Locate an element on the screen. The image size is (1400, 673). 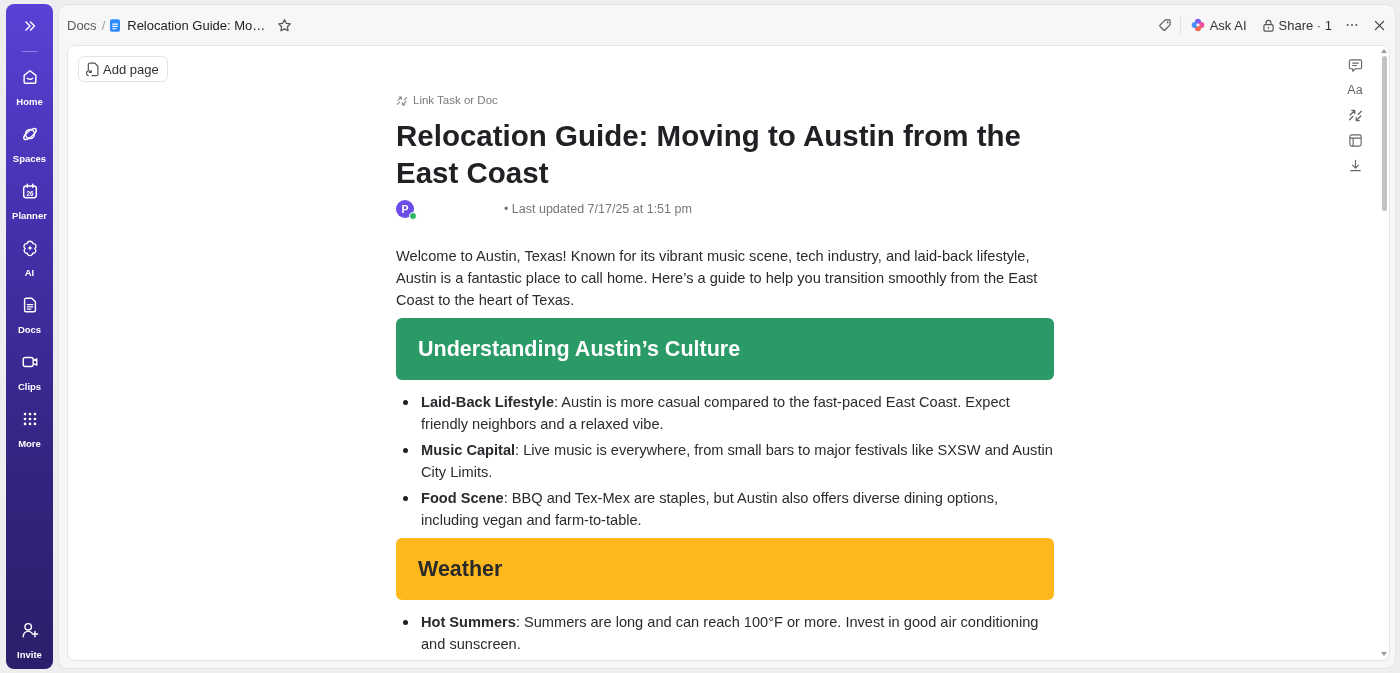
sidebar-item: AI is located at coordinates (29, 262).